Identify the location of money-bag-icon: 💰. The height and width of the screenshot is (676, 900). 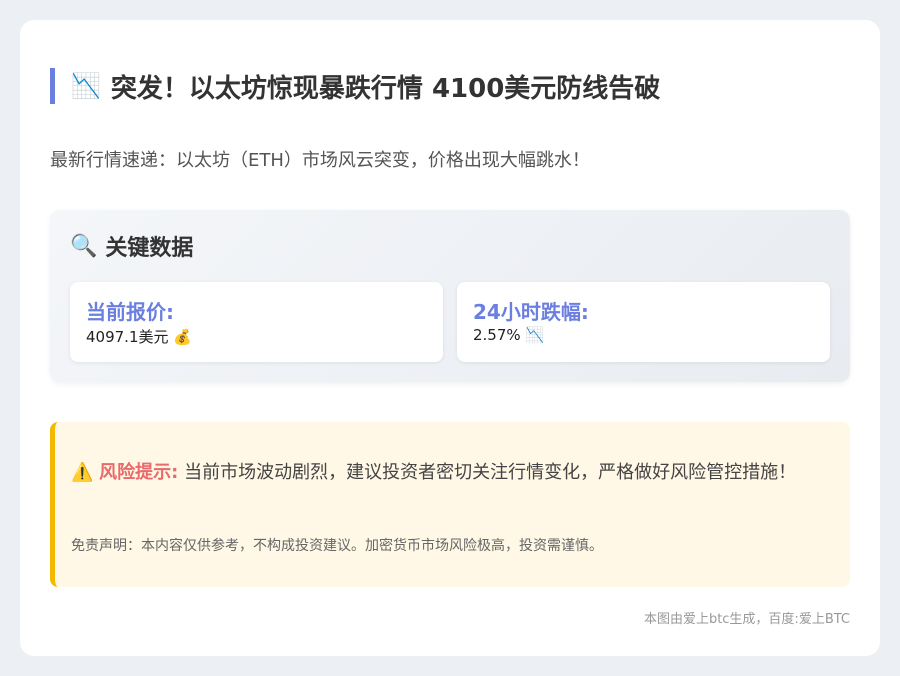
(182, 337).